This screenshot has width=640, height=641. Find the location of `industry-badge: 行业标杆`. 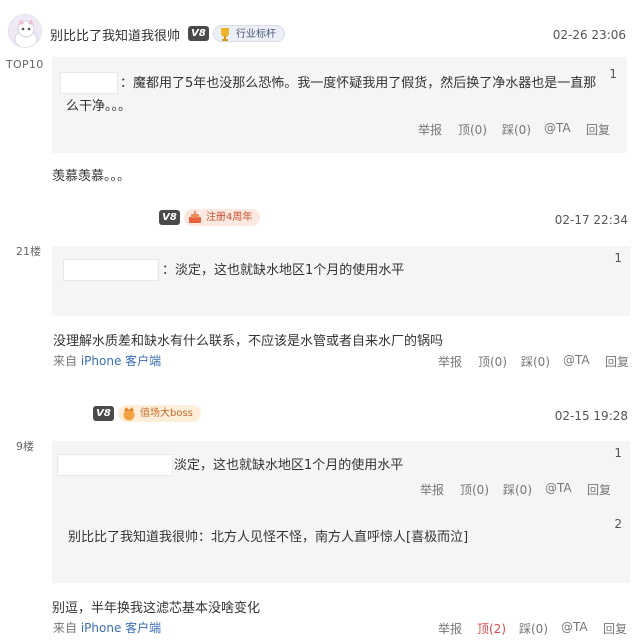

industry-badge: 行业标杆 is located at coordinates (249, 33).